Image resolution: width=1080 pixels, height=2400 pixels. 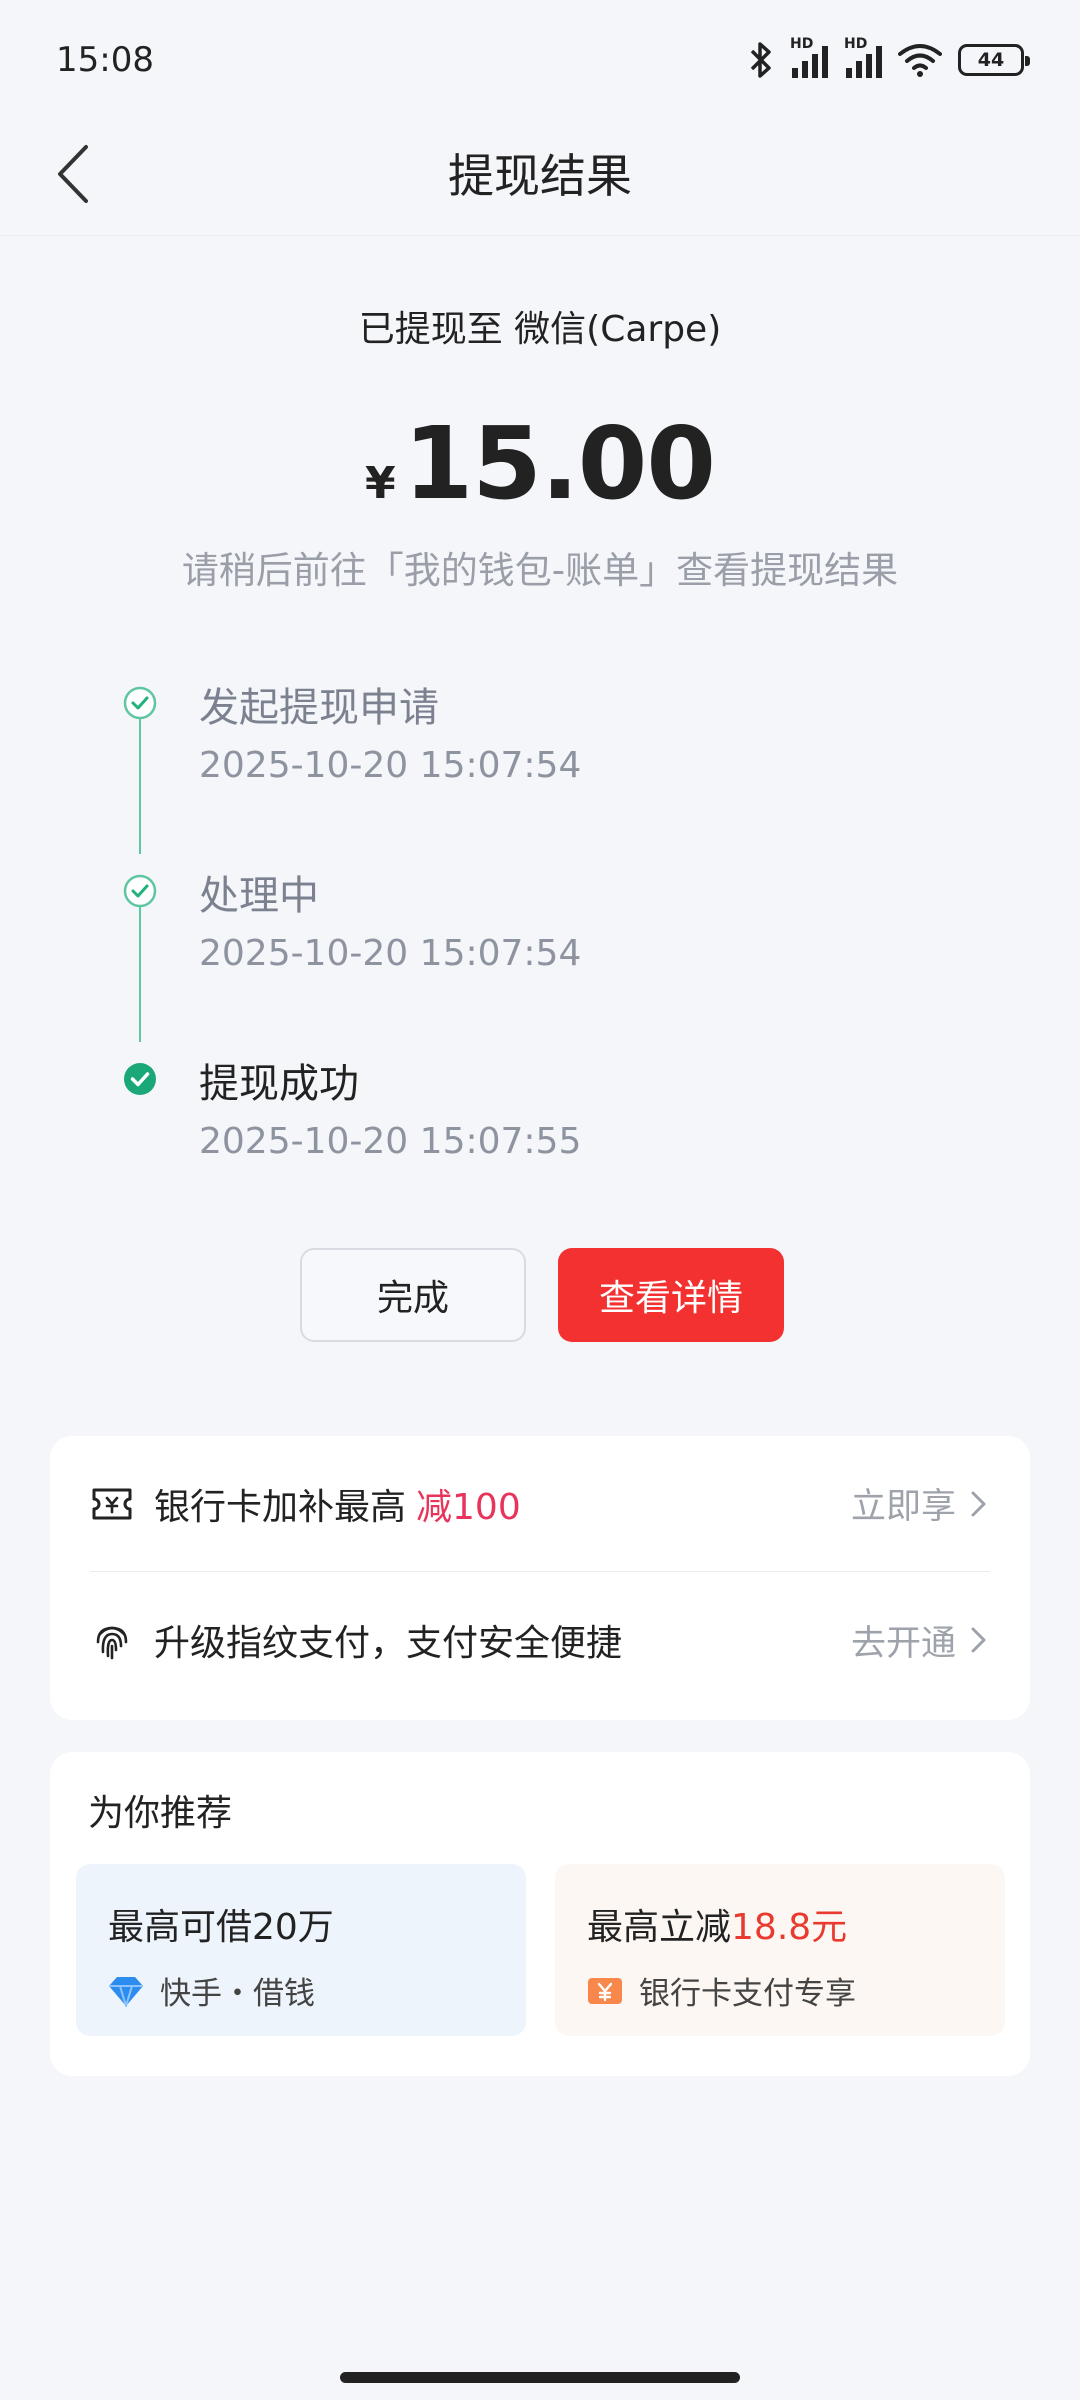 What do you see at coordinates (279, 1084) in the screenshot?
I see `timeline-step-title: 提现成功` at bounding box center [279, 1084].